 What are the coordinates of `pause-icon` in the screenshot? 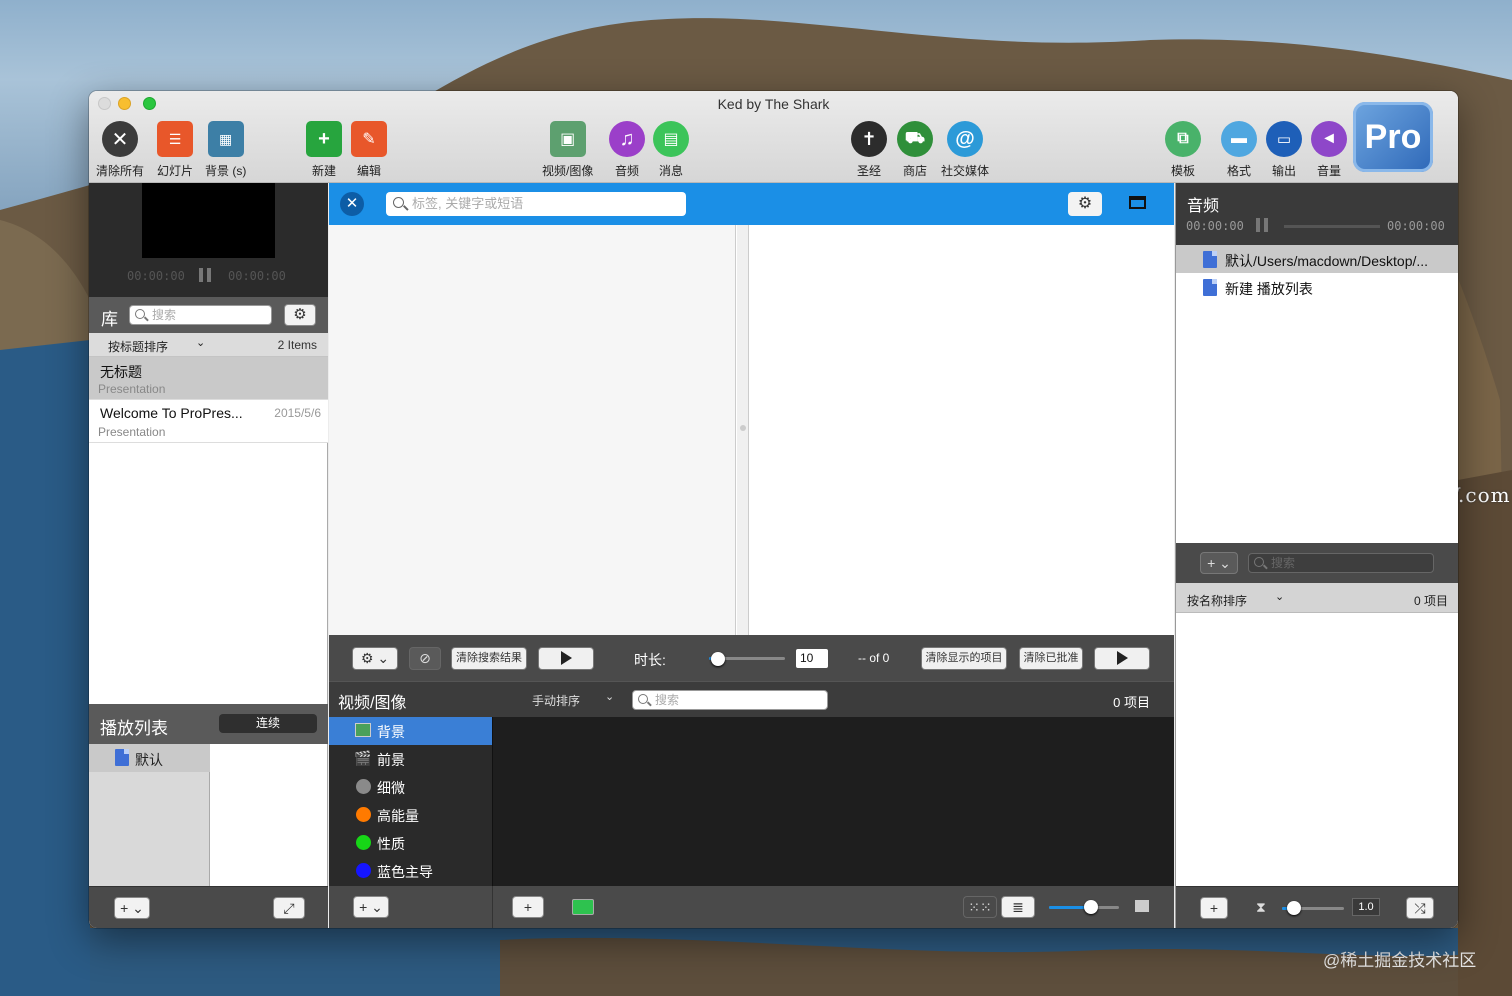 It's located at (206, 275).